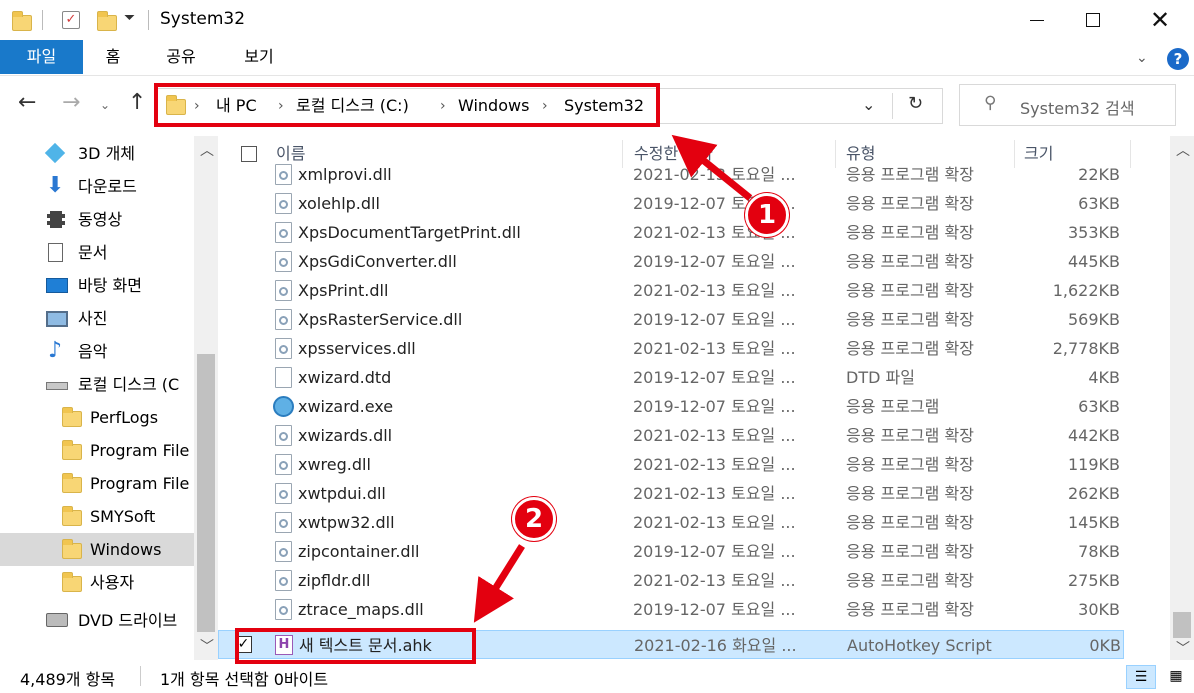 This screenshot has width=1194, height=693. Describe the element at coordinates (1160, 20) in the screenshot. I see `close-button: ✕` at that location.